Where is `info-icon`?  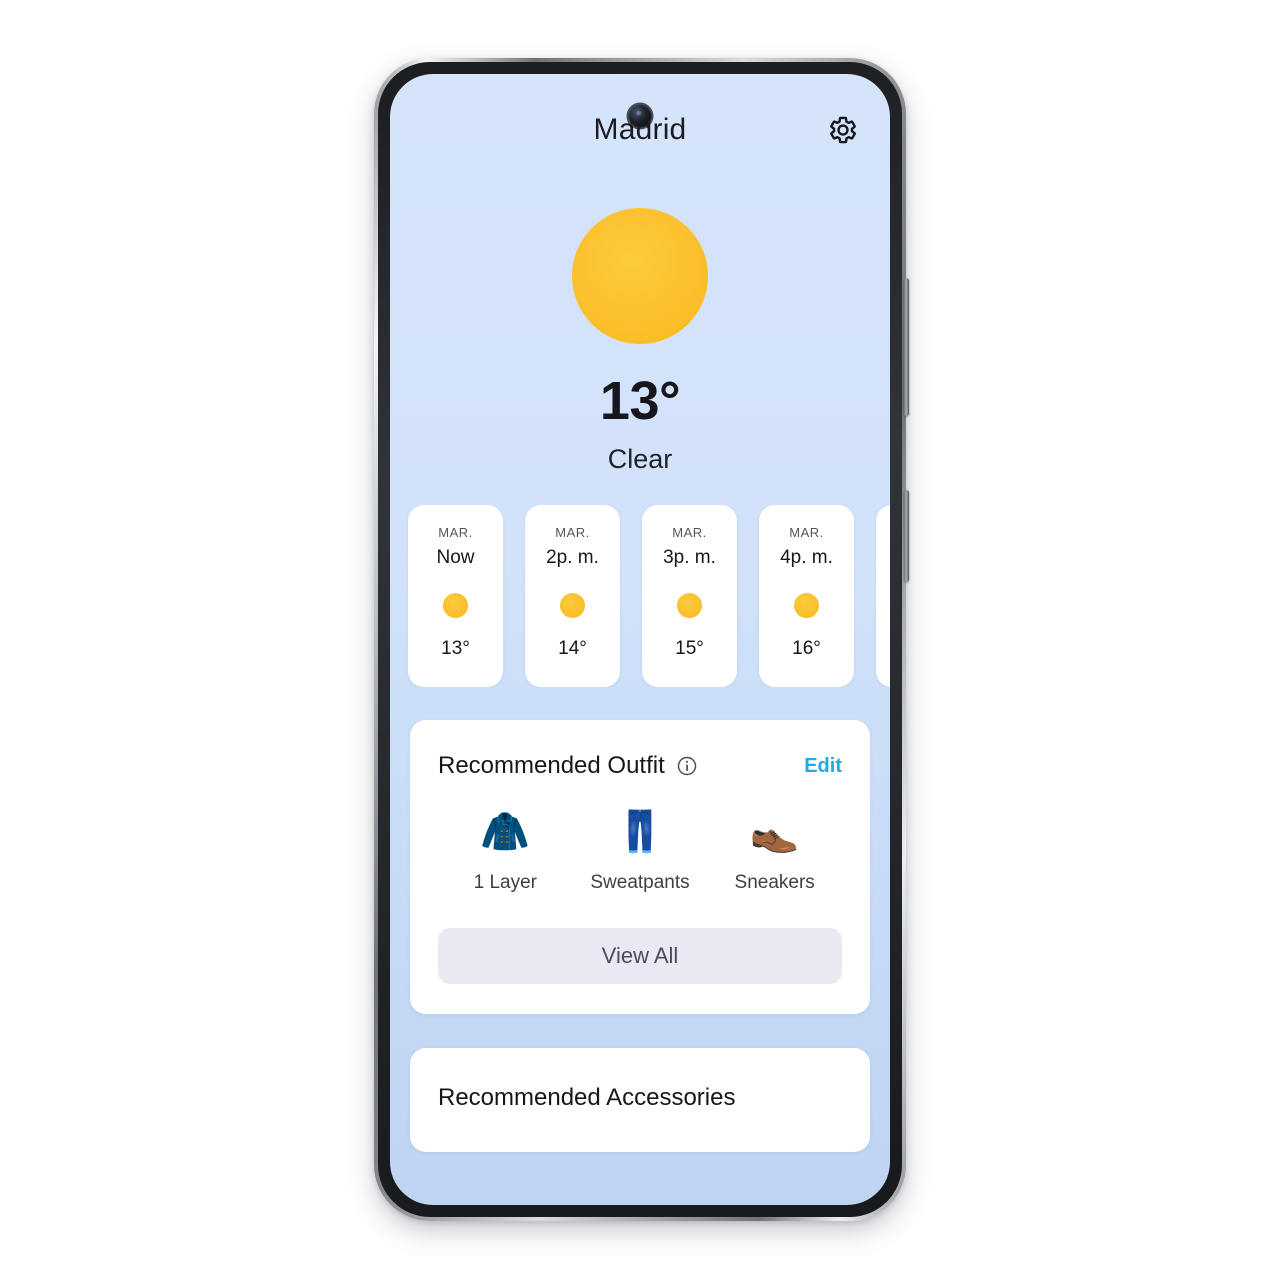 info-icon is located at coordinates (687, 766).